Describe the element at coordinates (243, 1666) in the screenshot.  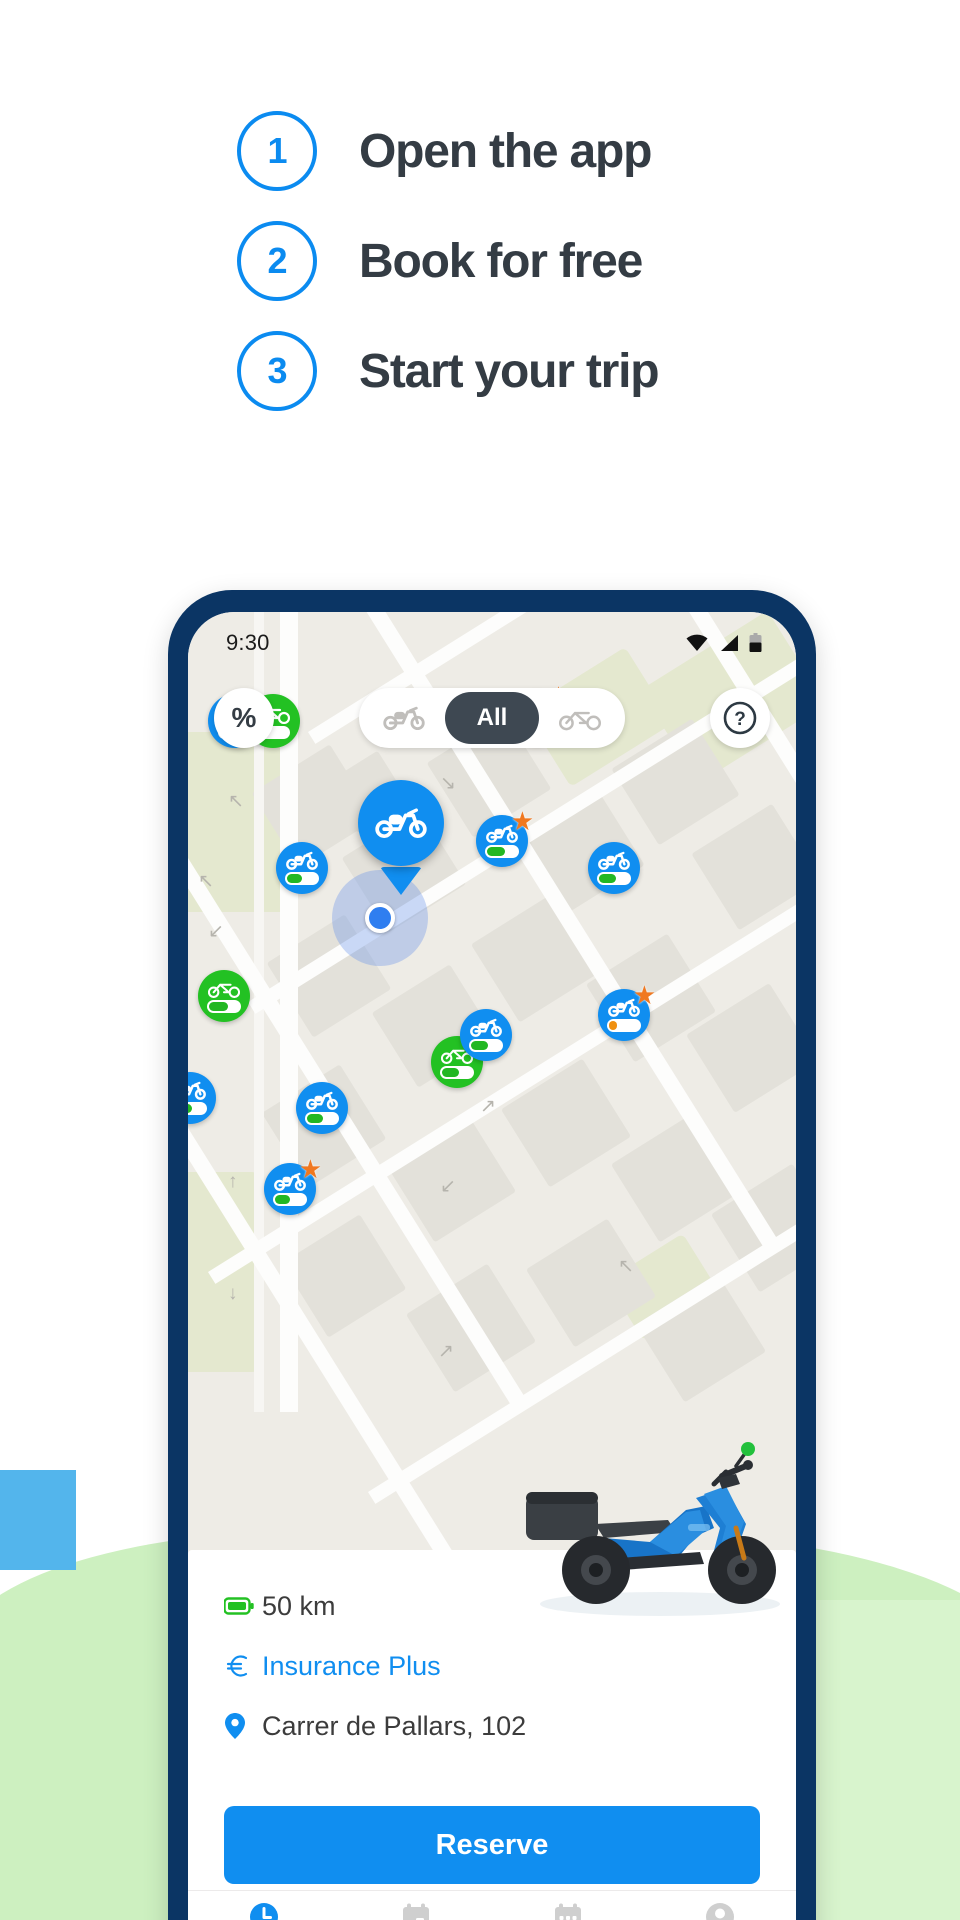
I see `euro-icon` at that location.